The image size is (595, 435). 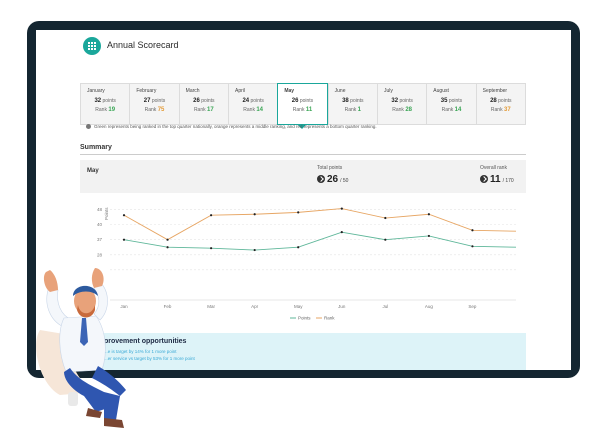 I want to click on month-points: 38 points, so click(x=353, y=101).